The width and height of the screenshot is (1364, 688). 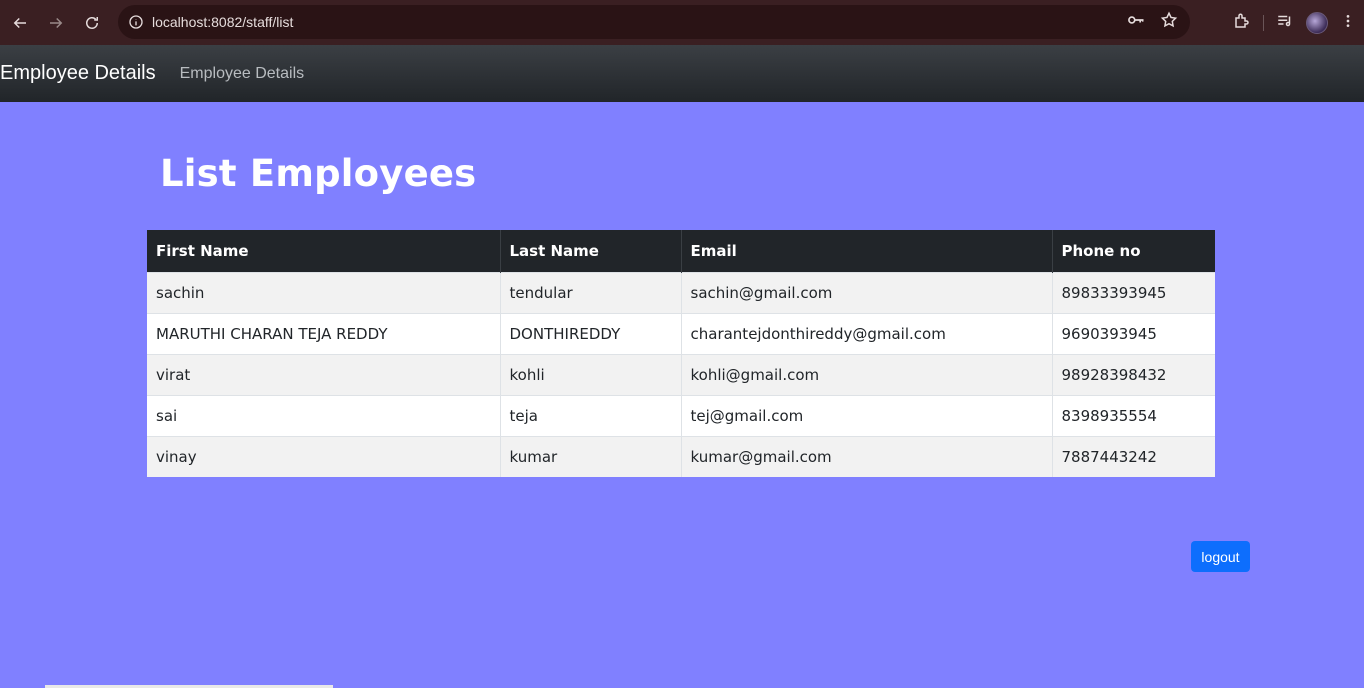 What do you see at coordinates (591, 292) in the screenshot?
I see `cell-last-name: tendular` at bounding box center [591, 292].